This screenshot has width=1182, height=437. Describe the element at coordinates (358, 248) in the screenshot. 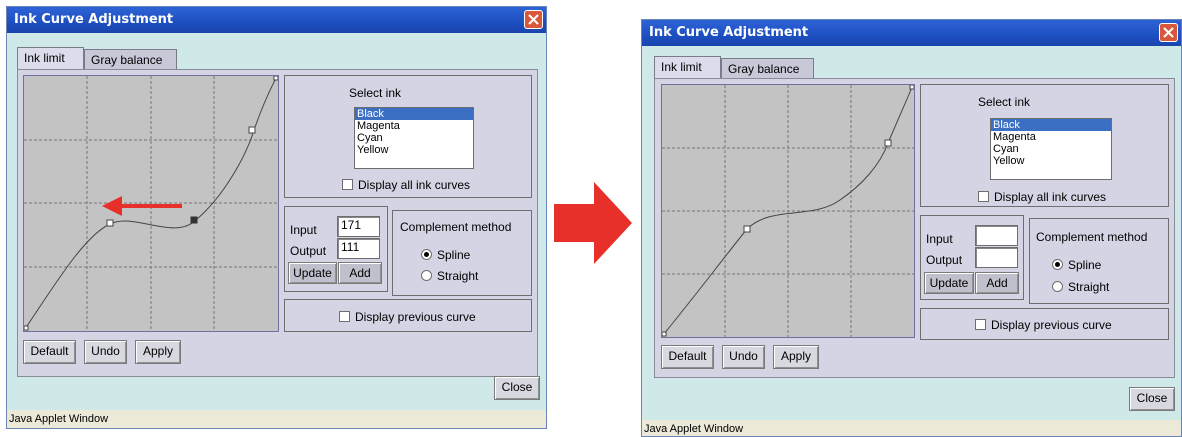

I see `output-field: 111` at that location.